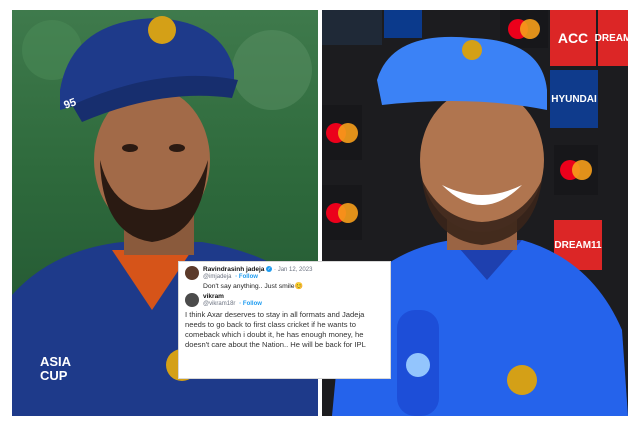  I want to click on reply-author-handle: @vikram18r, so click(219, 304).